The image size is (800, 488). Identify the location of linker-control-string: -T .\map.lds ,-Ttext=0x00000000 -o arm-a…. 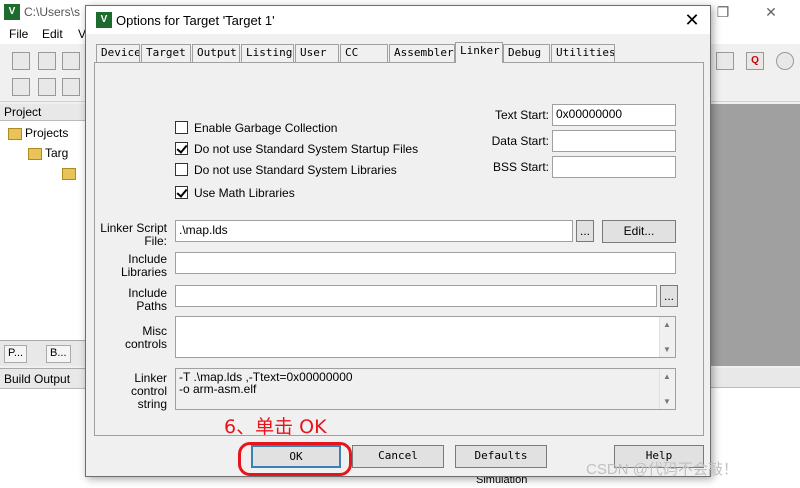
(425, 389).